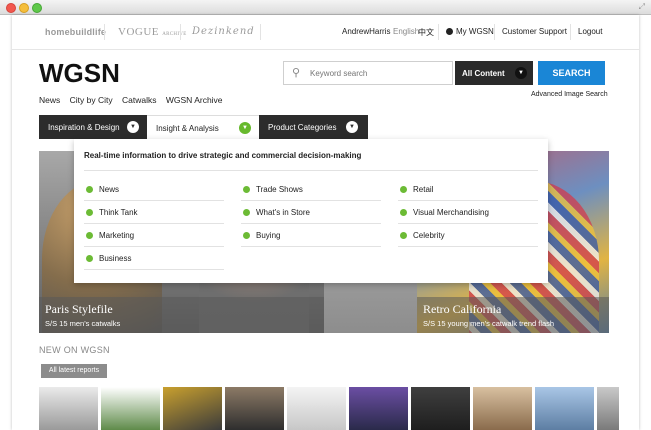 Image resolution: width=651 pixels, height=430 pixels. I want to click on tab-inspiration-design: Inspiration & Design ▼, so click(93, 127).